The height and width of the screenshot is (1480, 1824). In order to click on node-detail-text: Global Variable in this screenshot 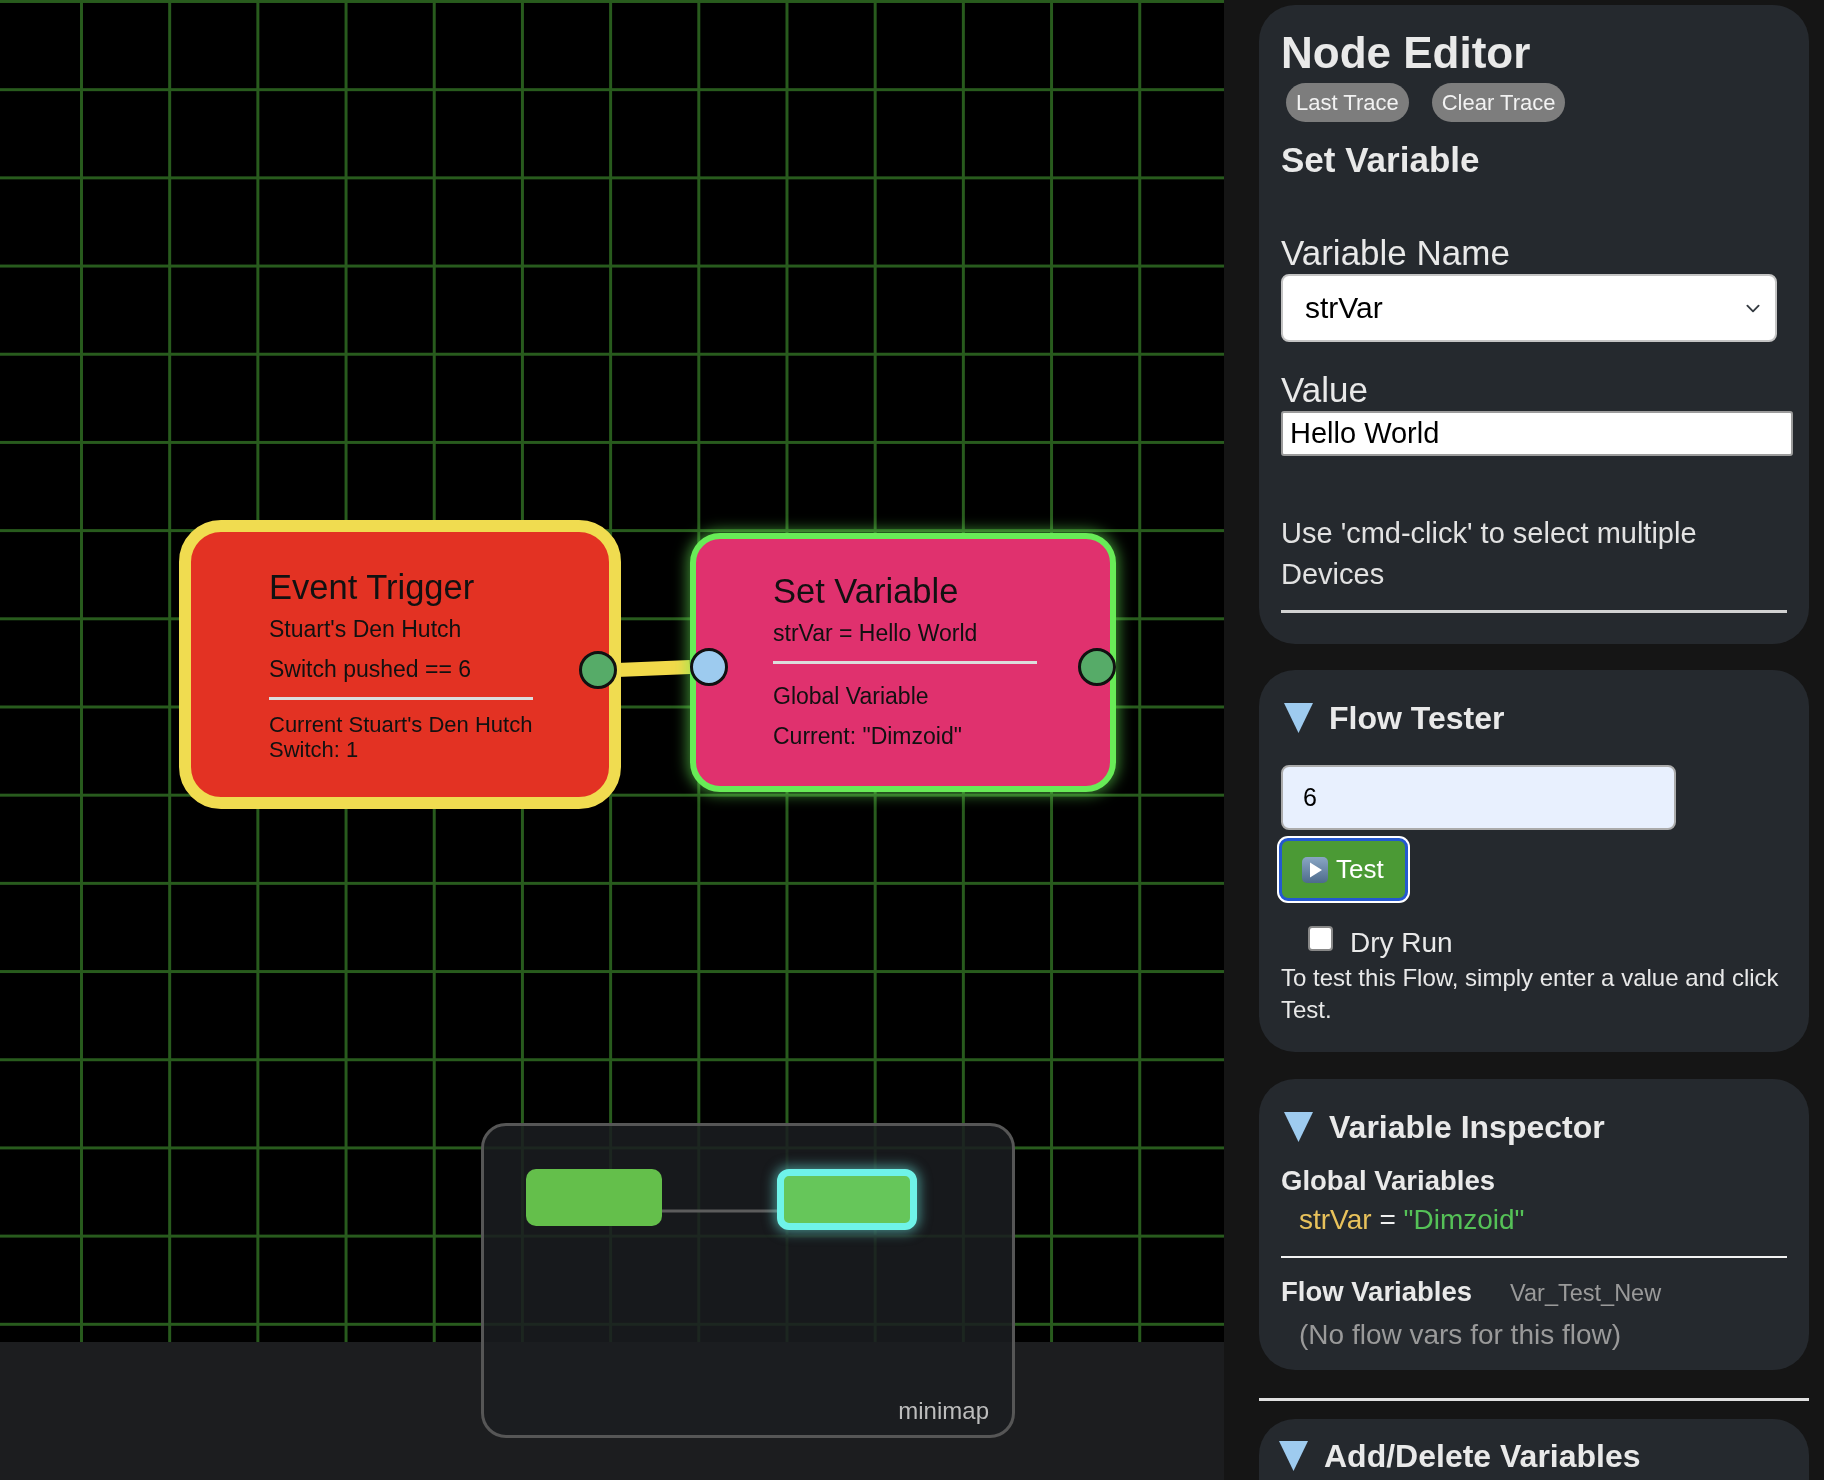, I will do `click(851, 696)`.